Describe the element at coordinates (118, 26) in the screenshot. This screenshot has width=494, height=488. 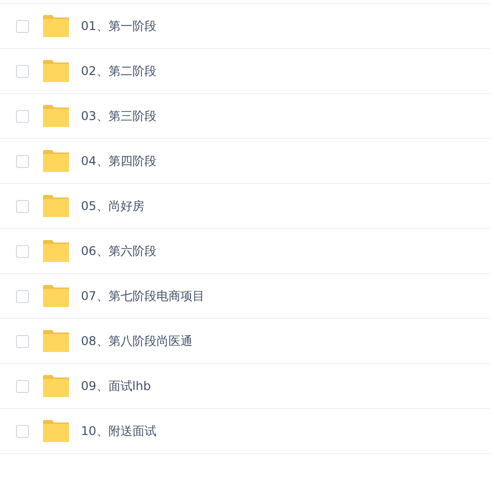
I see `folder-name: 01、第一阶段` at that location.